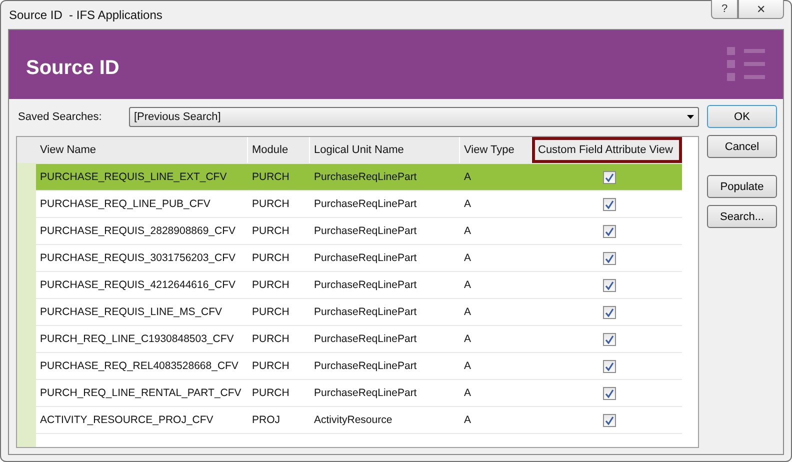 The height and width of the screenshot is (462, 792). I want to click on table-row: PURCHASE_REQUIS_LINE_EXT_CFV PURCH PurchaseReqLinePart A, so click(359, 177).